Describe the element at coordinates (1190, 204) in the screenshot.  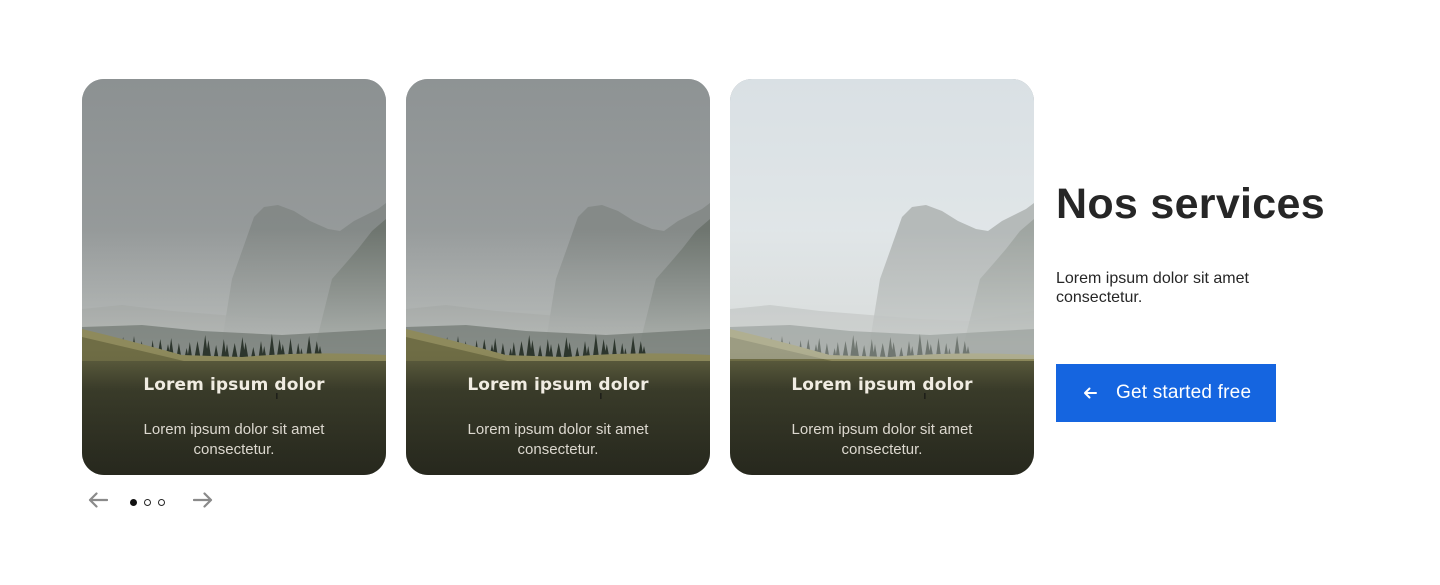
I see `section-heading: Nos services` at that location.